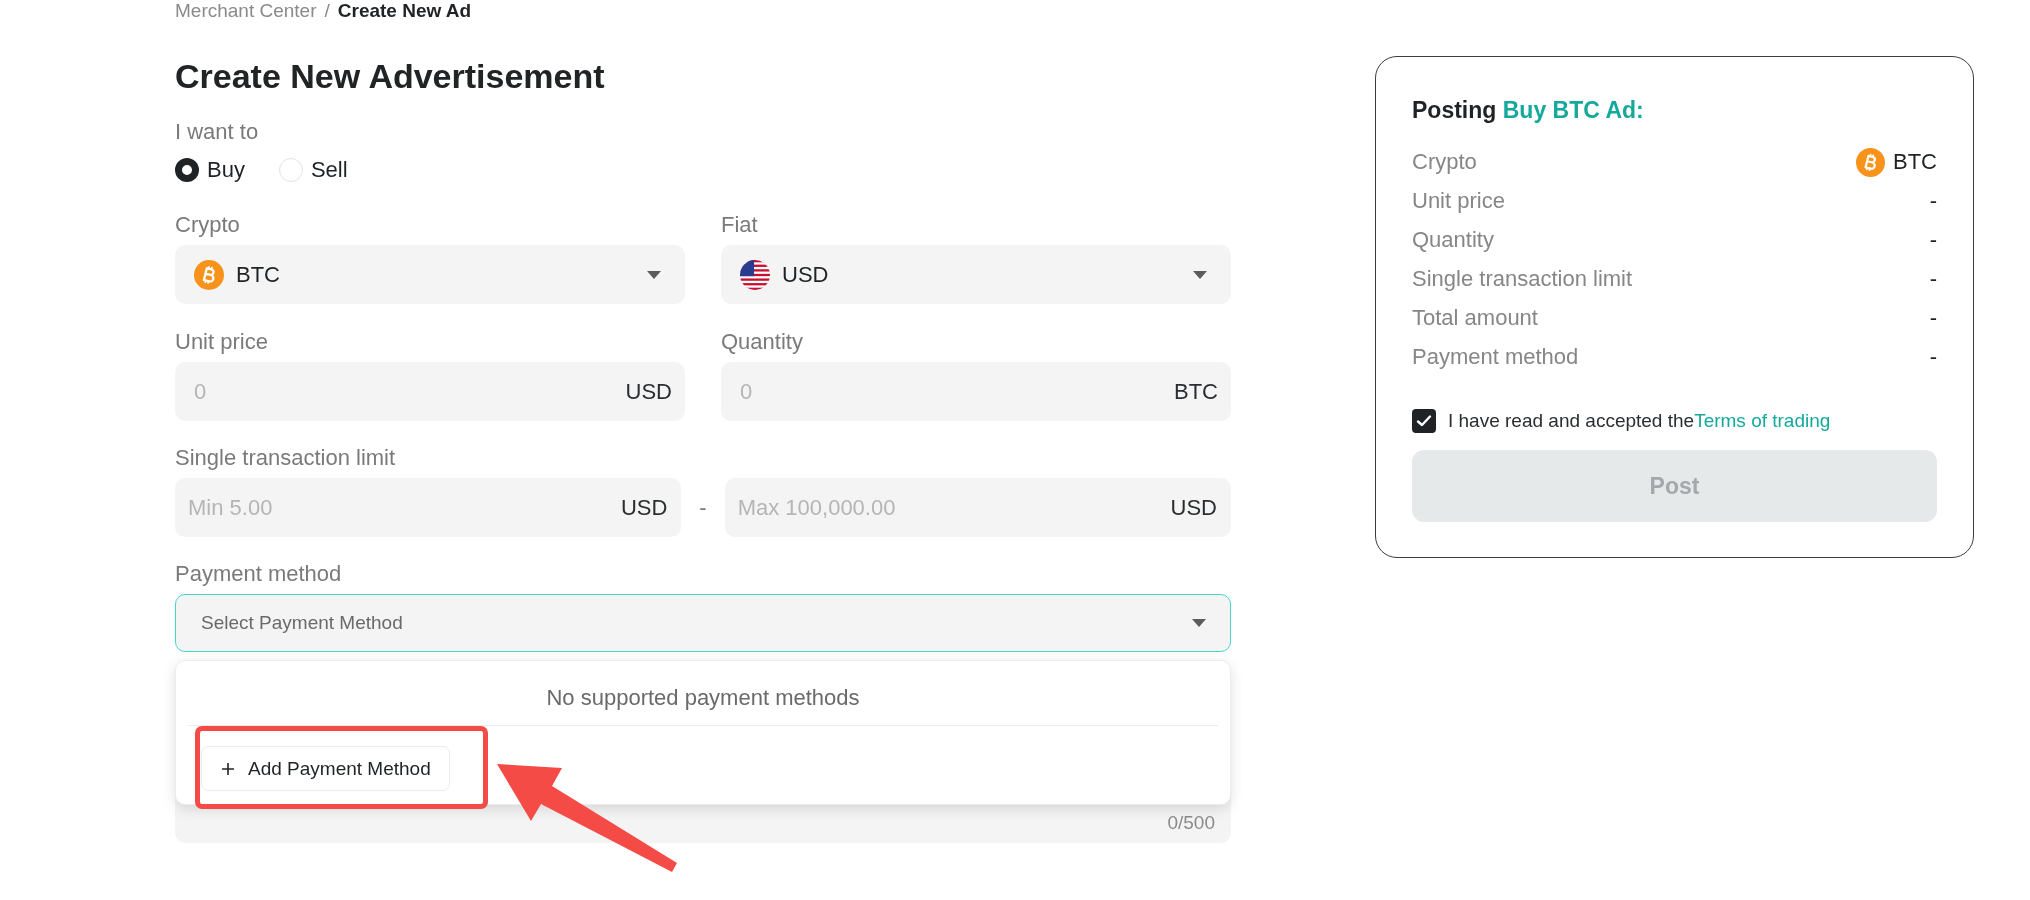 The image size is (2030, 900). What do you see at coordinates (325, 768) in the screenshot?
I see `add-payment-method-button: Add Payment Method` at bounding box center [325, 768].